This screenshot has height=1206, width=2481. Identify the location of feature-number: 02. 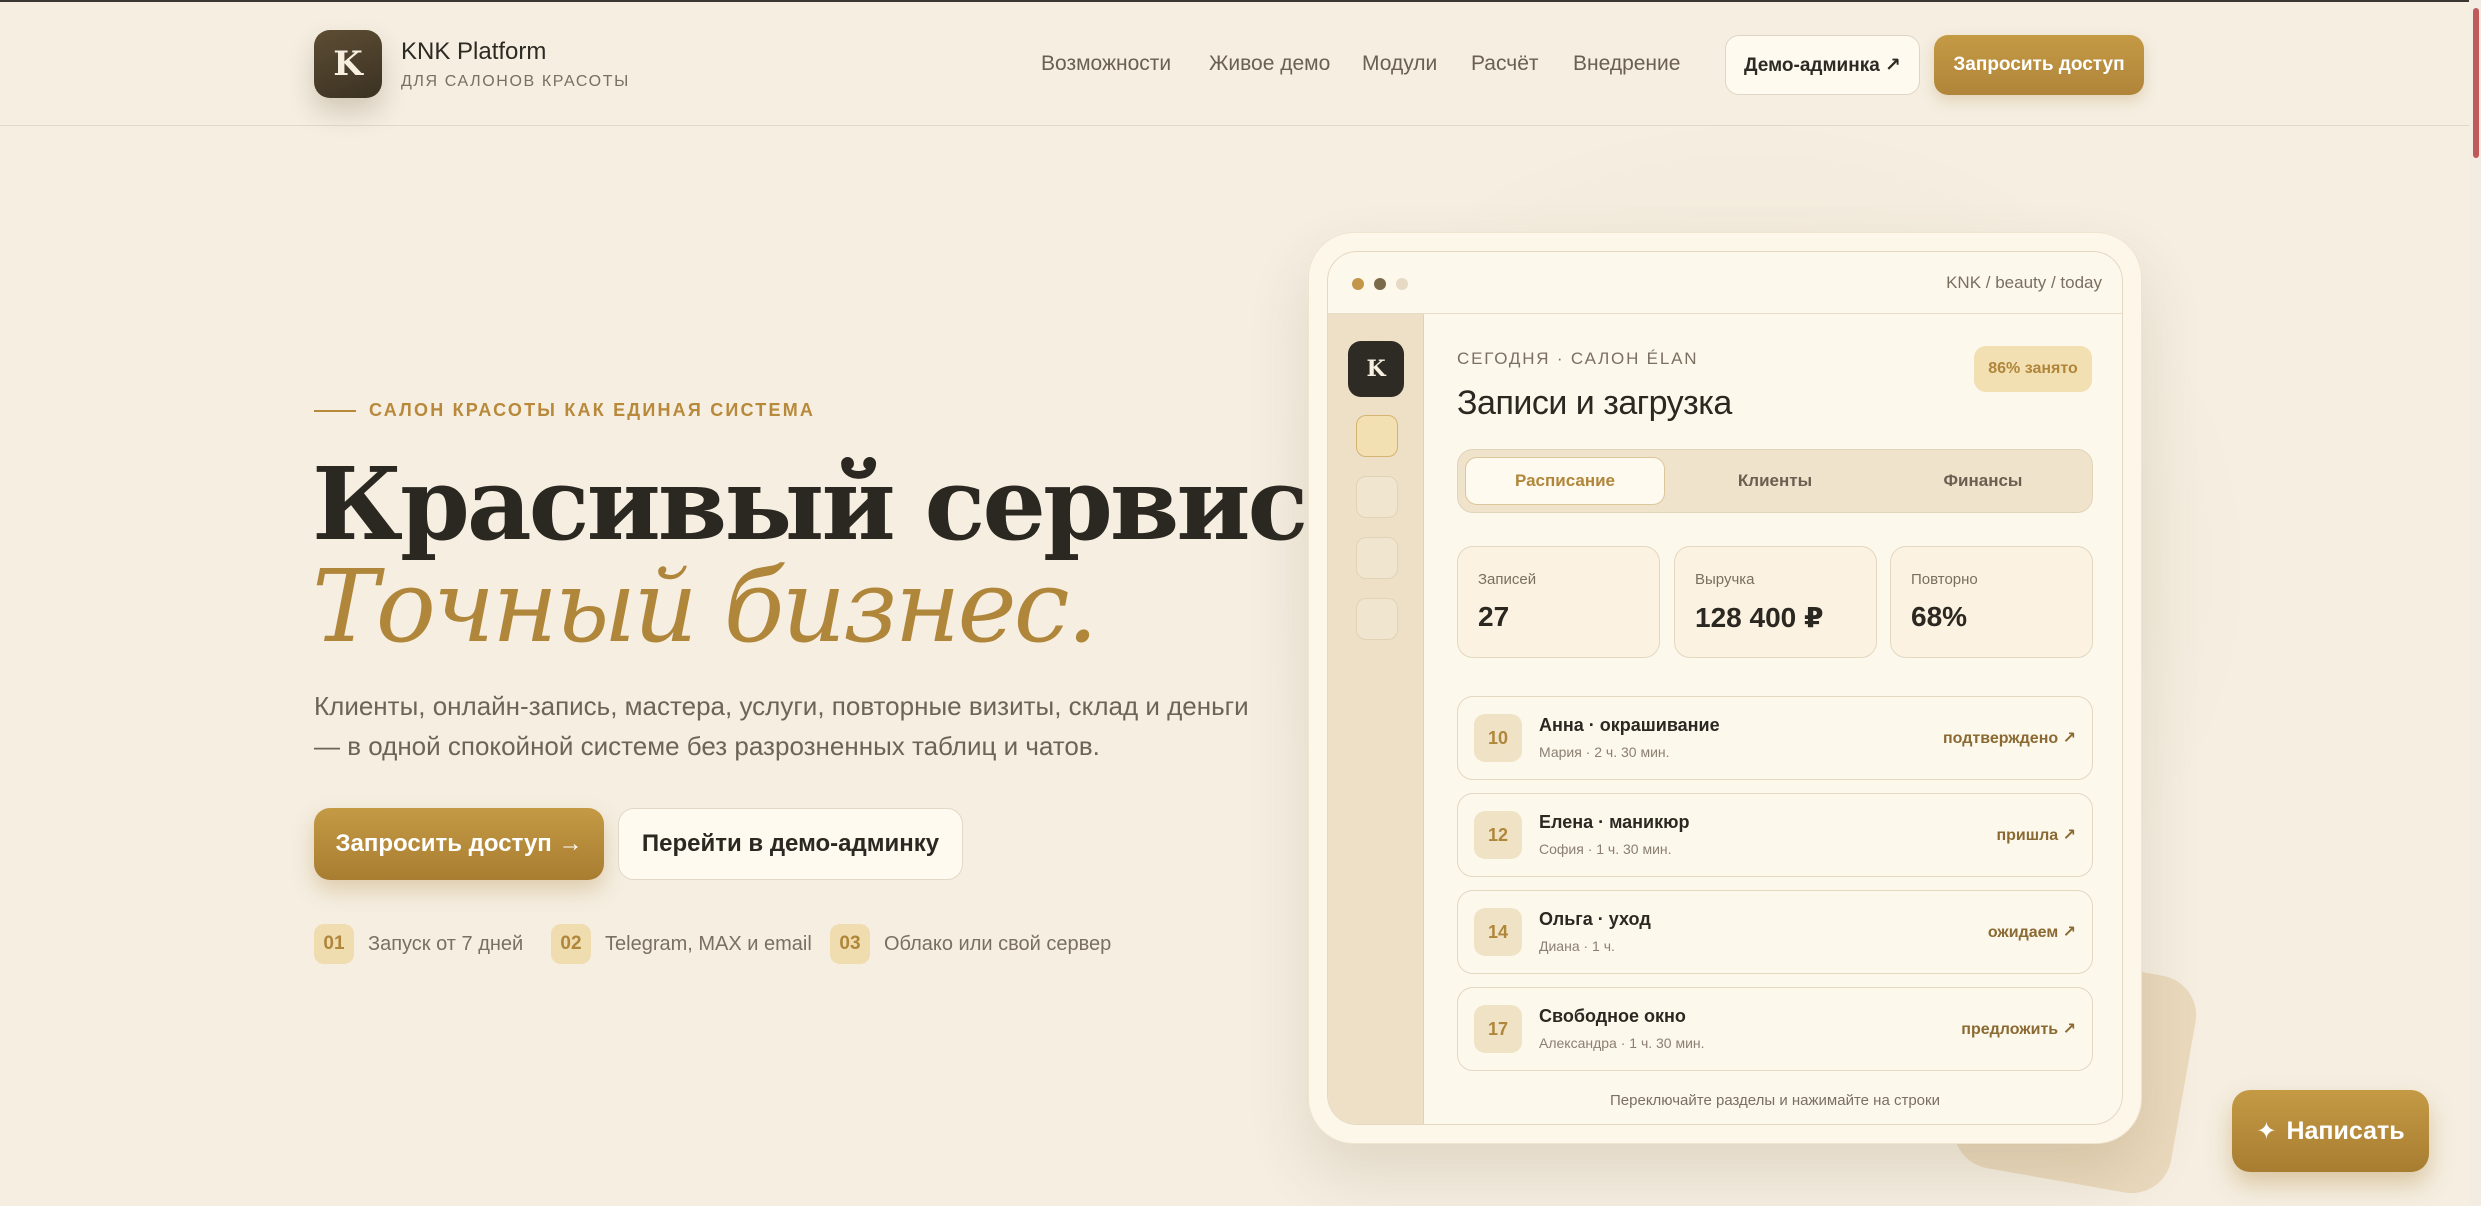
(571, 944).